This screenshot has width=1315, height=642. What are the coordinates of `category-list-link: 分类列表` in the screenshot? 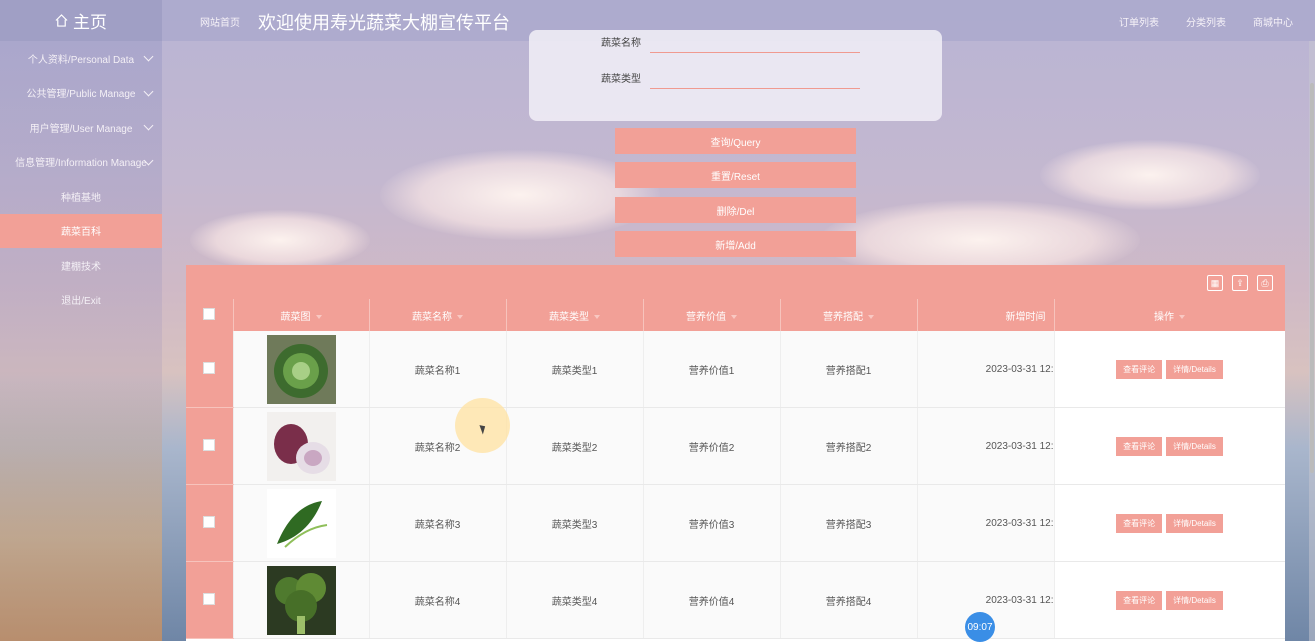 It's located at (1206, 21).